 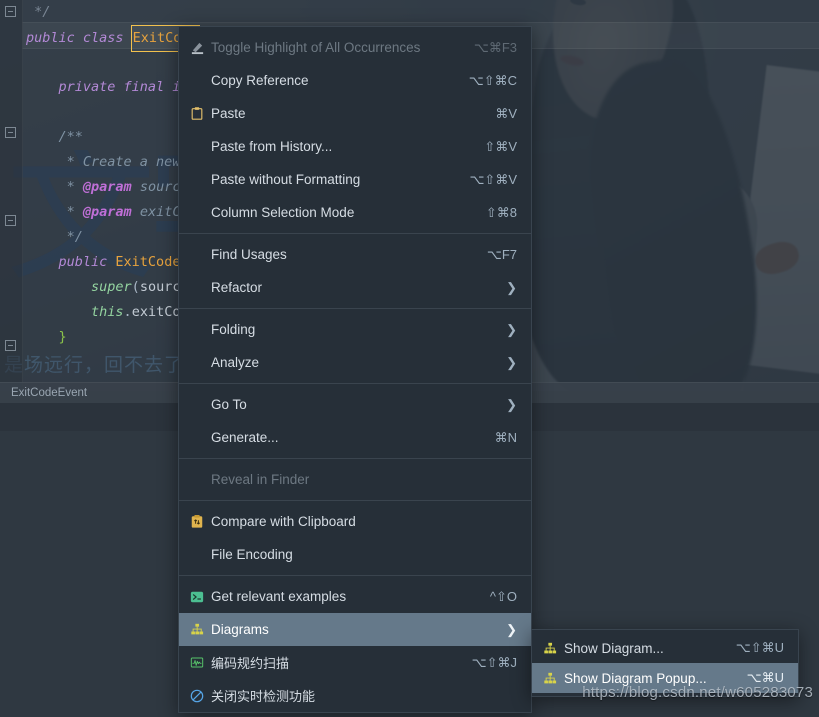 I want to click on menu-item-item-23: 编码规约扫描 ⌥⇧⌘J, so click(x=355, y=662).